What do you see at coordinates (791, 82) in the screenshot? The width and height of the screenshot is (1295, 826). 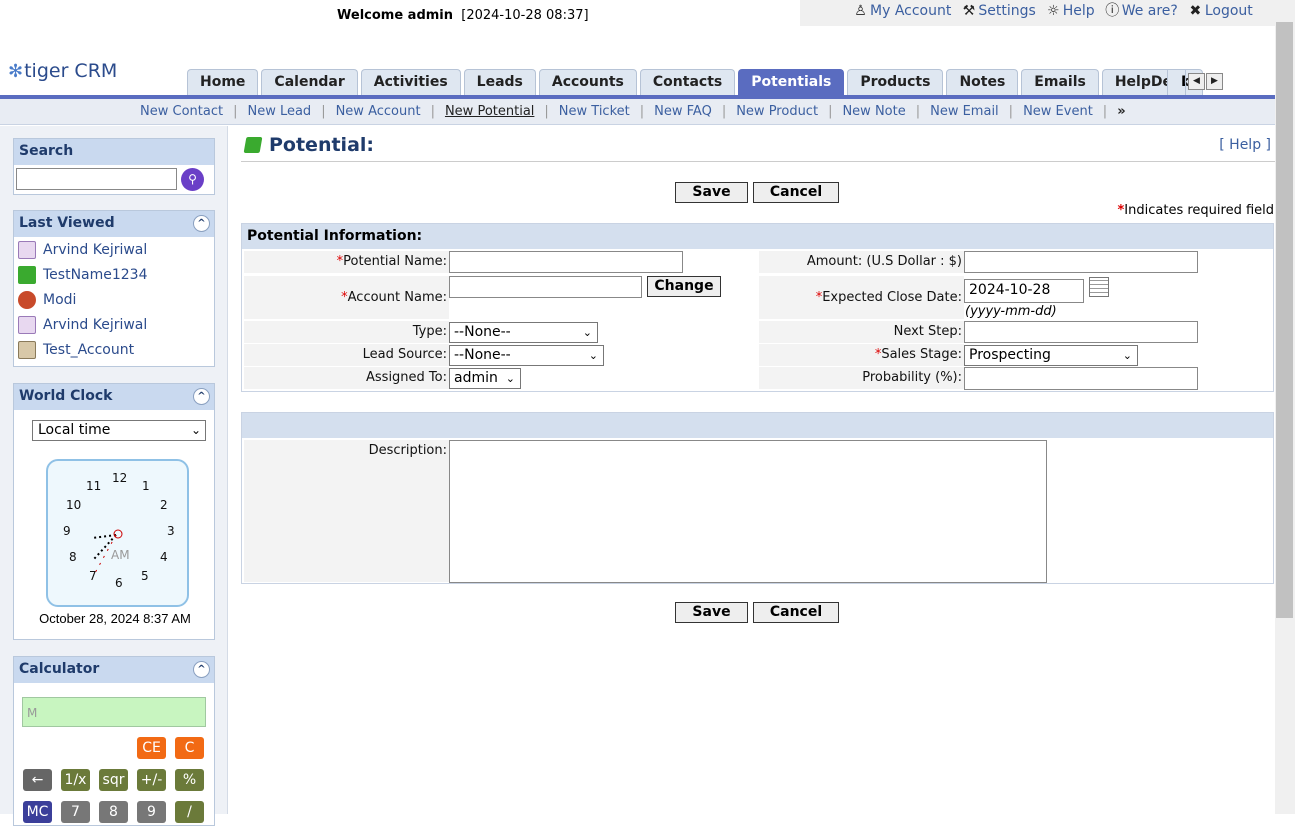 I see `tab-potentials: Potentials` at bounding box center [791, 82].